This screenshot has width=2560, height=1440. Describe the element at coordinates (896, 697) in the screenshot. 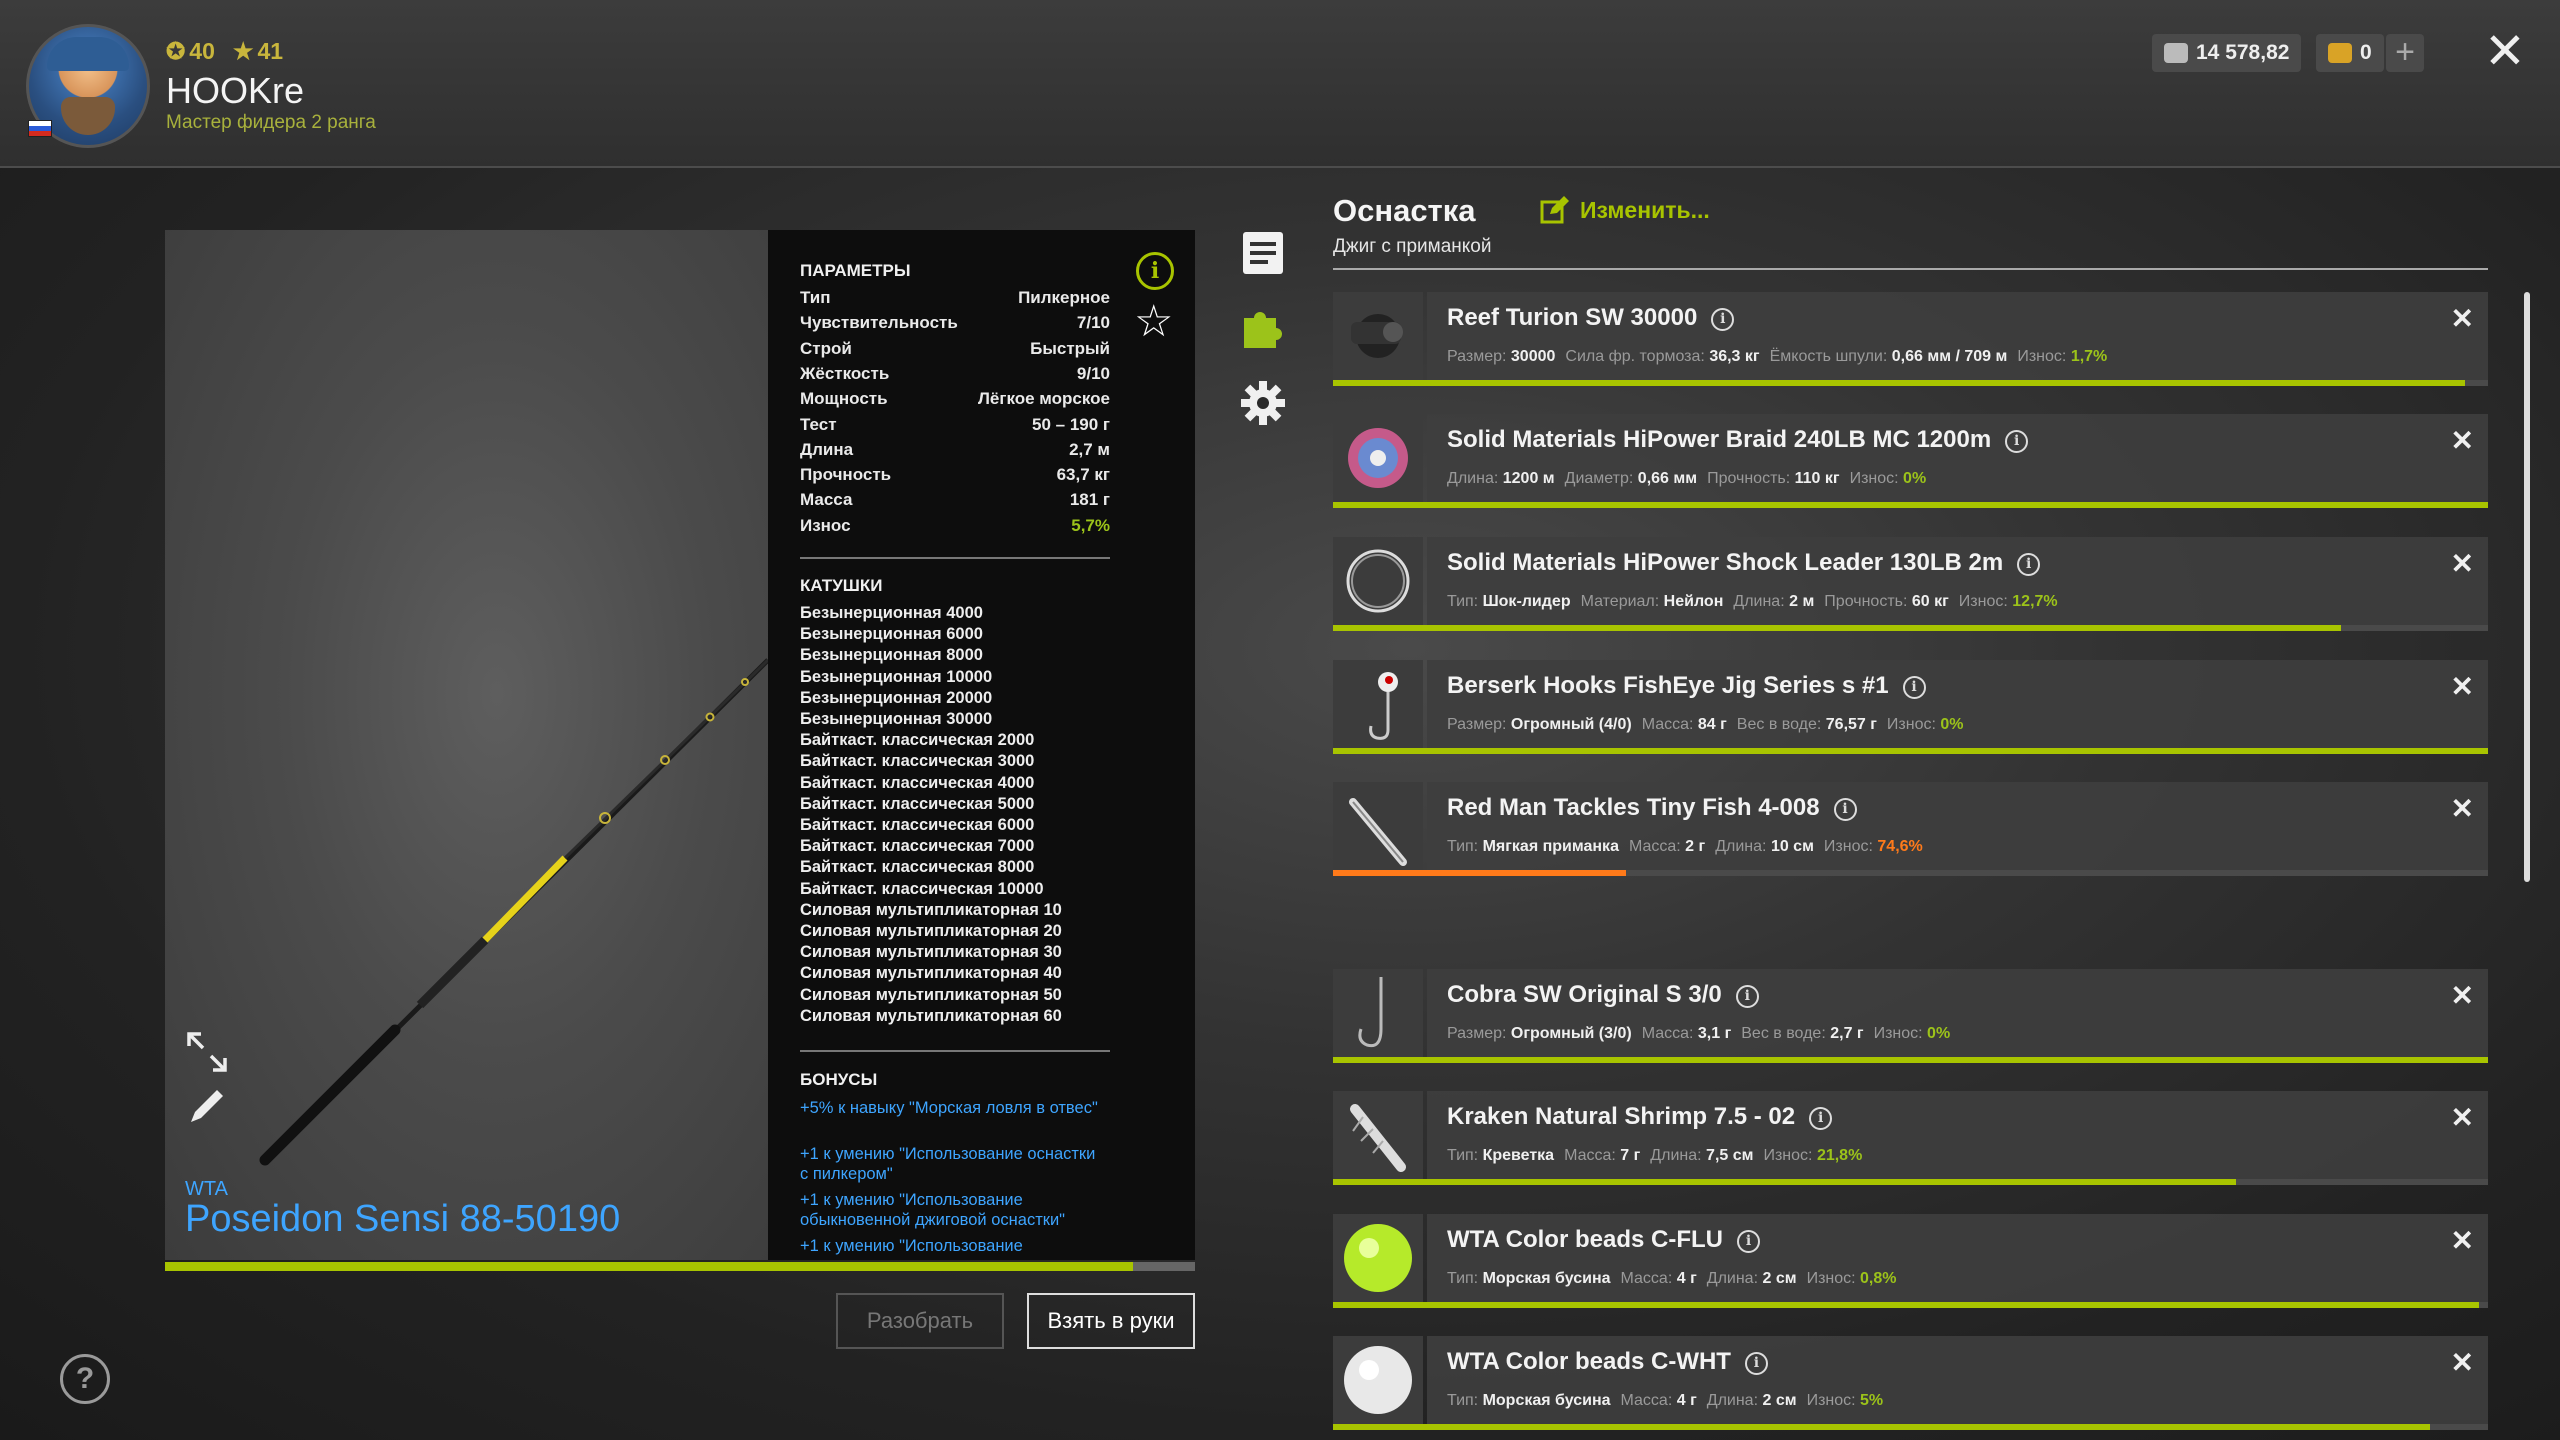

I see `compatible-reel-item: Безынерционная 20000` at that location.